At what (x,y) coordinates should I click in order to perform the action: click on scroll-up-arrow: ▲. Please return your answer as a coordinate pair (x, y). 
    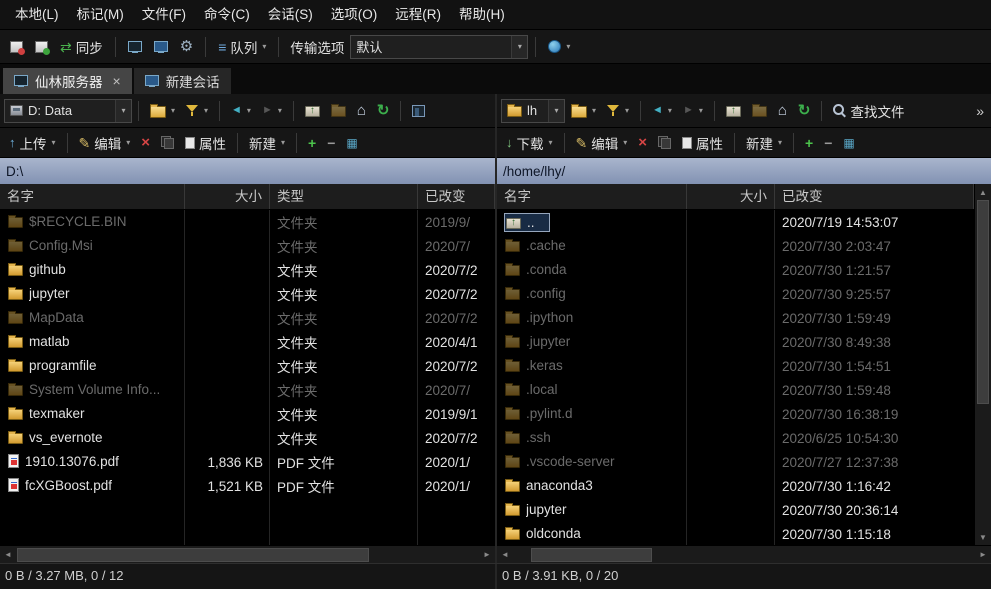
    Looking at the image, I should click on (983, 192).